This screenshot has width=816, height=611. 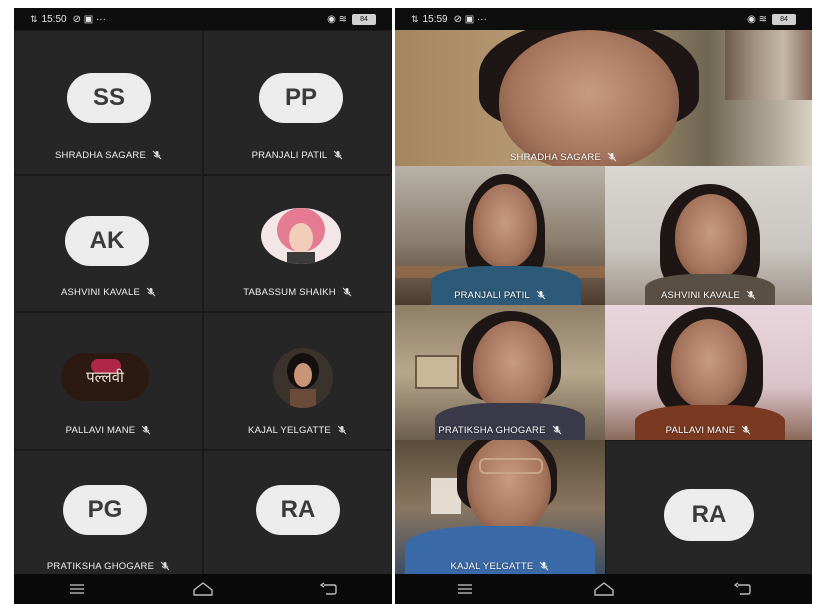 I want to click on participant-video-tile: PRATIKSHA GHOGARE, so click(x=500, y=372).